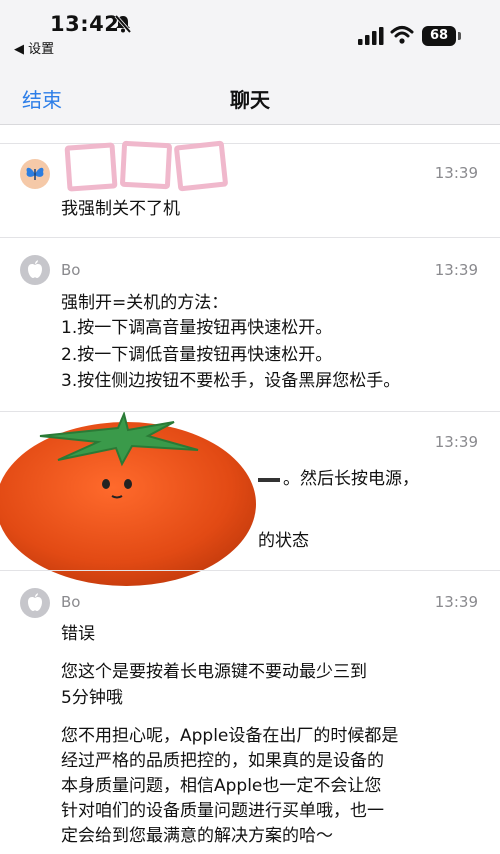 The width and height of the screenshot is (500, 854). What do you see at coordinates (78, 634) in the screenshot?
I see `message-line: 错误` at bounding box center [78, 634].